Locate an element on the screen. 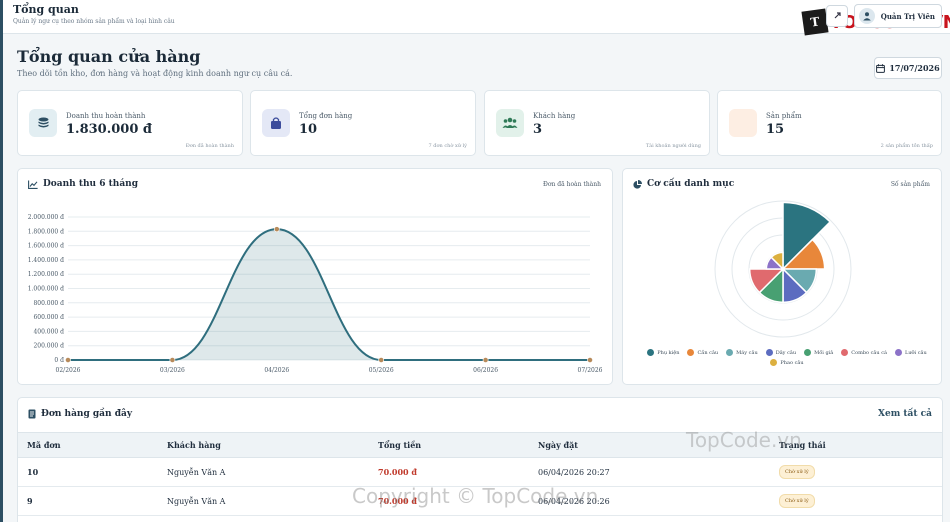  coins-icon is located at coordinates (43, 123).